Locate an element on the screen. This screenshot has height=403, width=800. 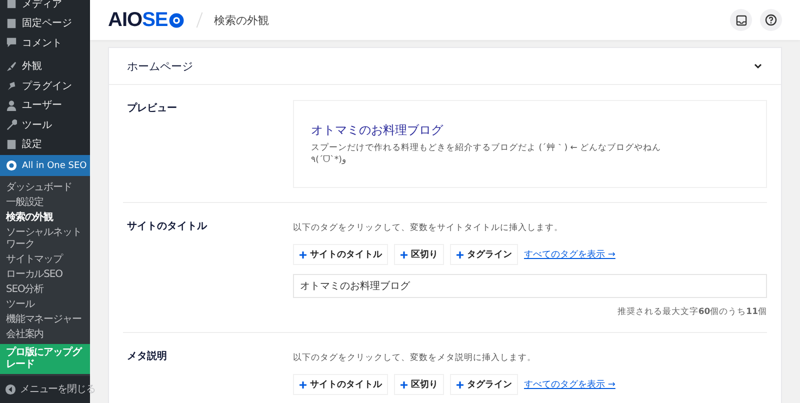
hint-text: 以下のタグをクリックして、変数をメタ説明に挿入します。 is located at coordinates (415, 358).